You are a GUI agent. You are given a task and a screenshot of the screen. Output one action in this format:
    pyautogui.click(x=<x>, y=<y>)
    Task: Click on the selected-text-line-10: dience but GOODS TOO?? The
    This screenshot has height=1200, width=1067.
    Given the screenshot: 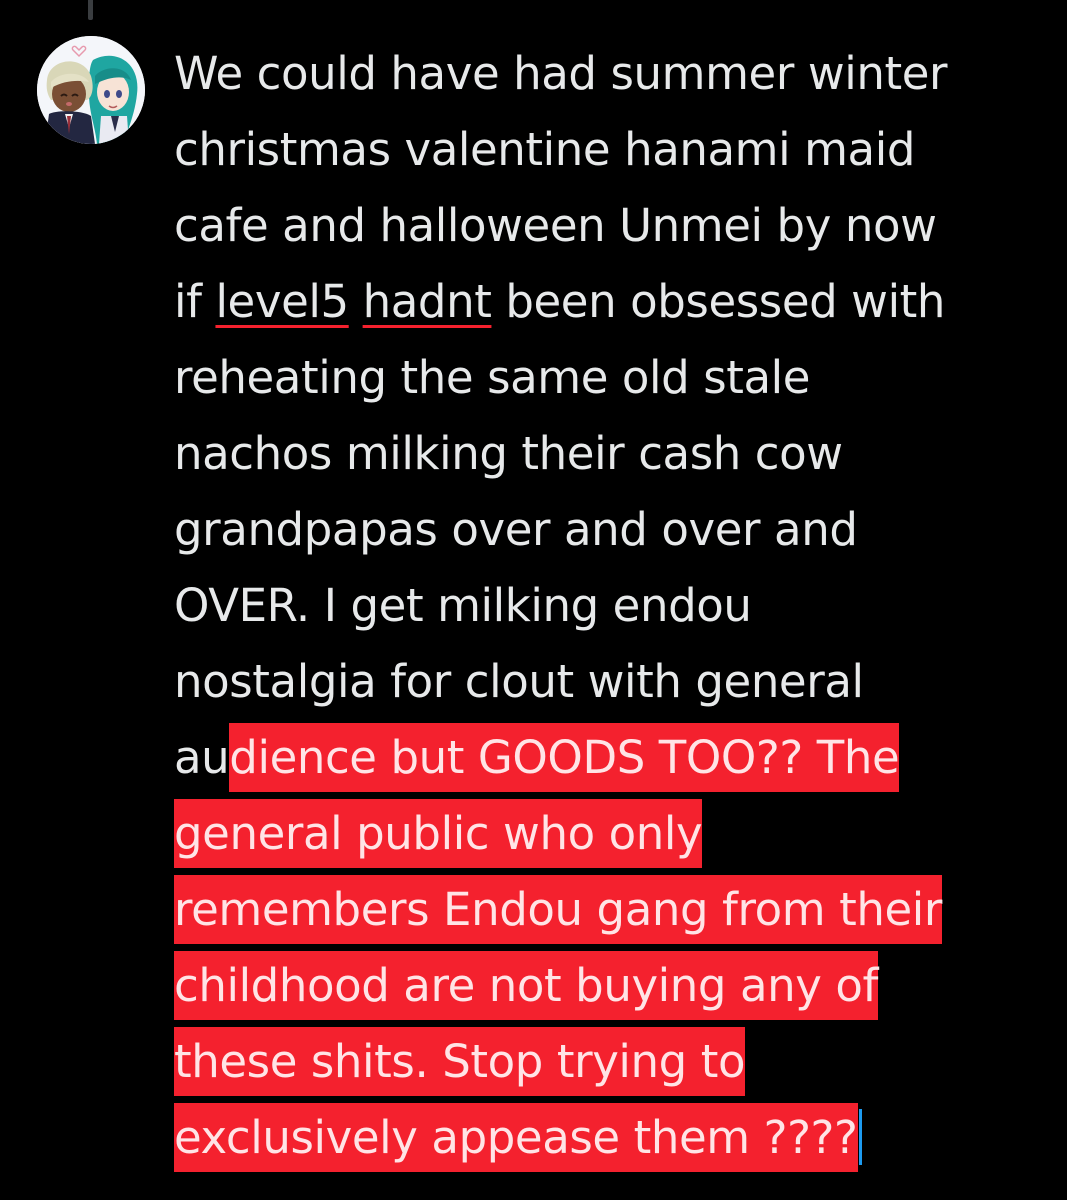 What is the action you would take?
    pyautogui.click(x=564, y=757)
    